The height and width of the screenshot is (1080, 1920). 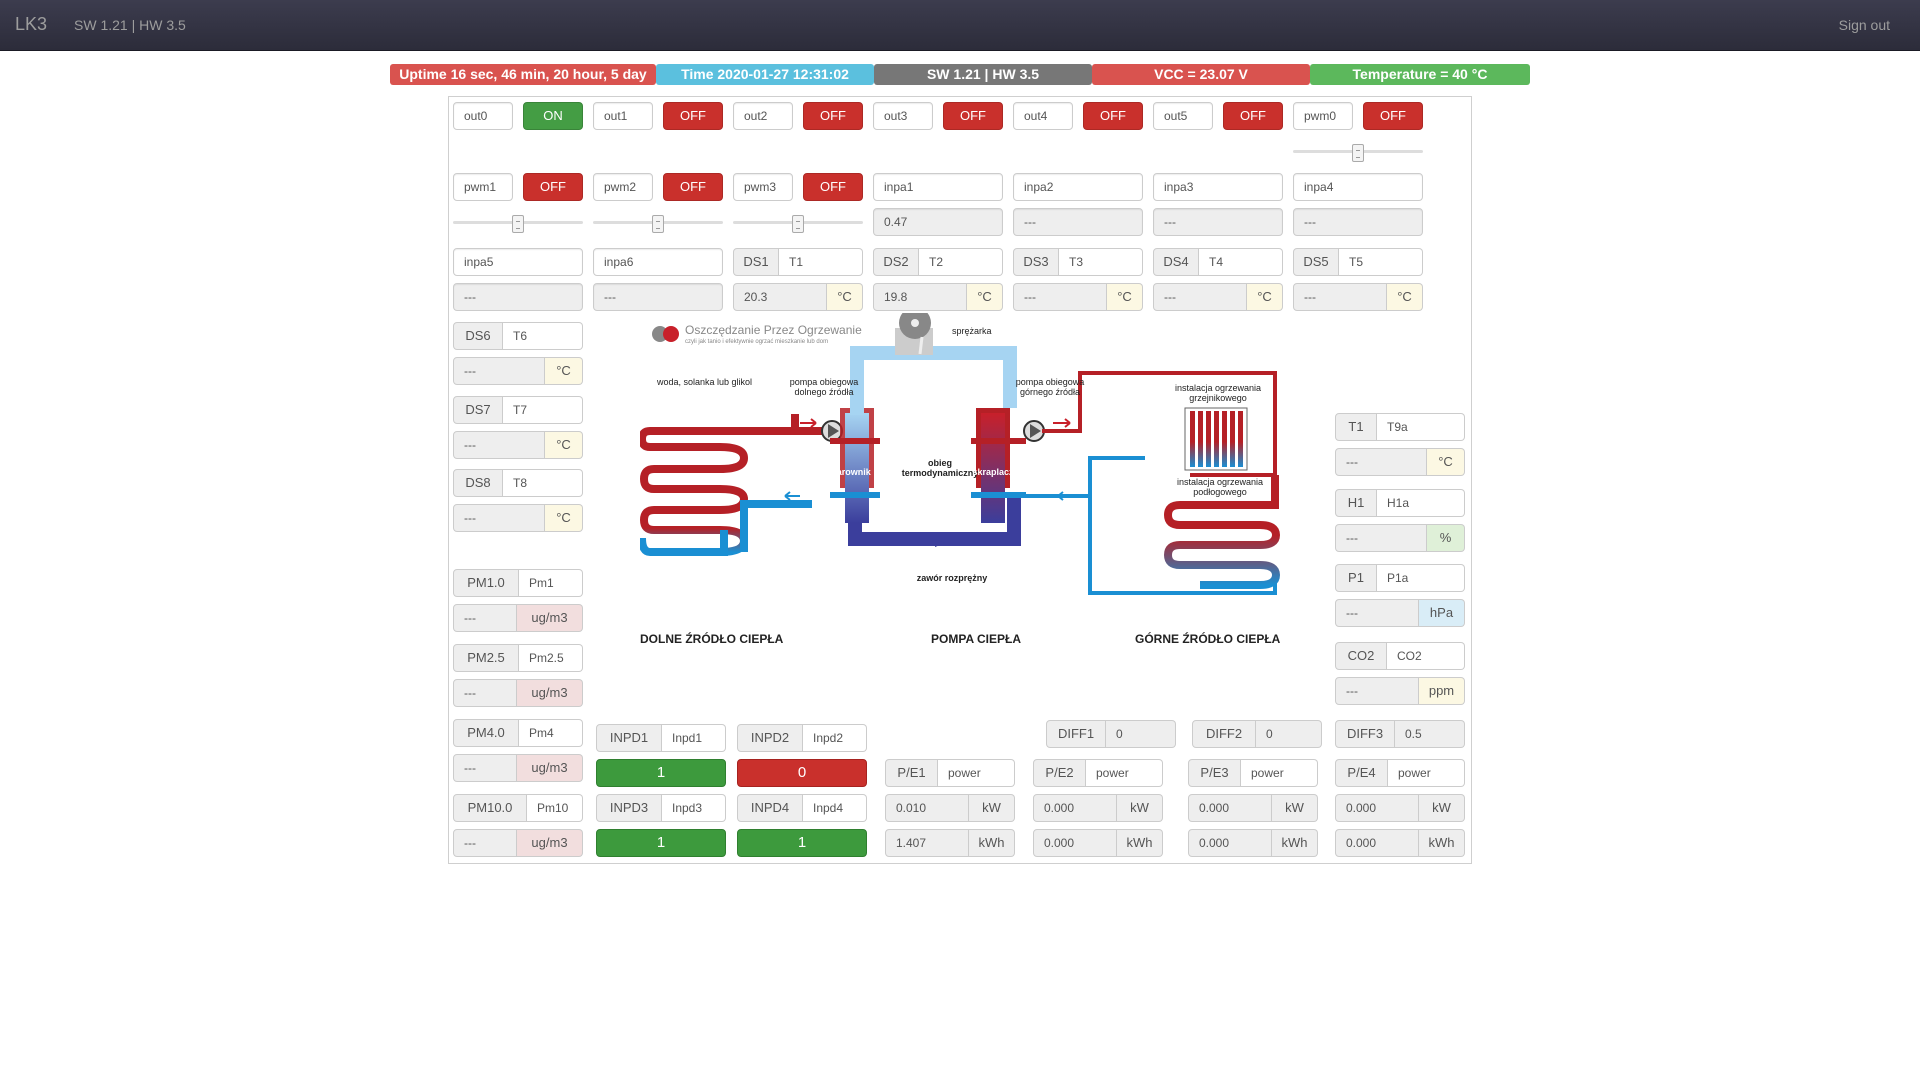 What do you see at coordinates (130, 25) in the screenshot?
I see `nav-version: SW 1.21 | HW 3.5` at bounding box center [130, 25].